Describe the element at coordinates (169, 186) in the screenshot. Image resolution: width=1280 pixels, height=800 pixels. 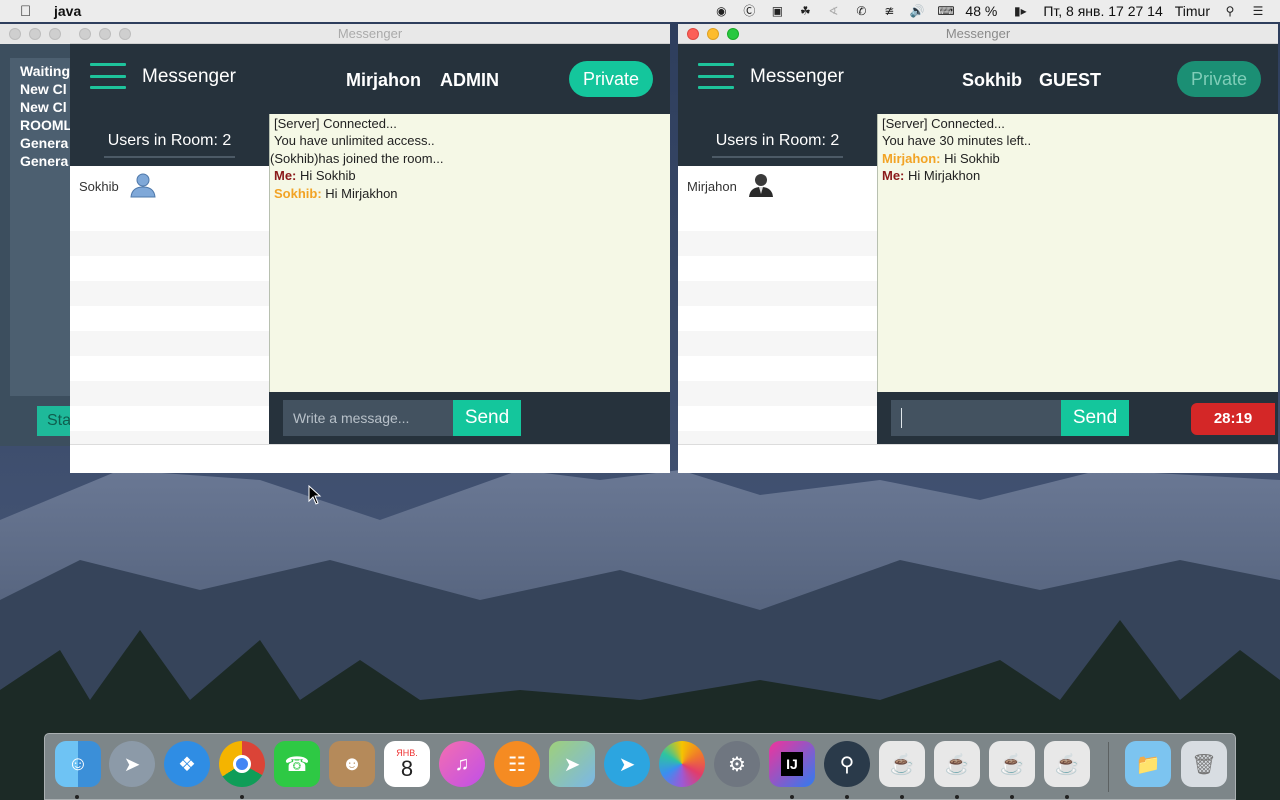
I see `user-list-item: Sokhib` at that location.